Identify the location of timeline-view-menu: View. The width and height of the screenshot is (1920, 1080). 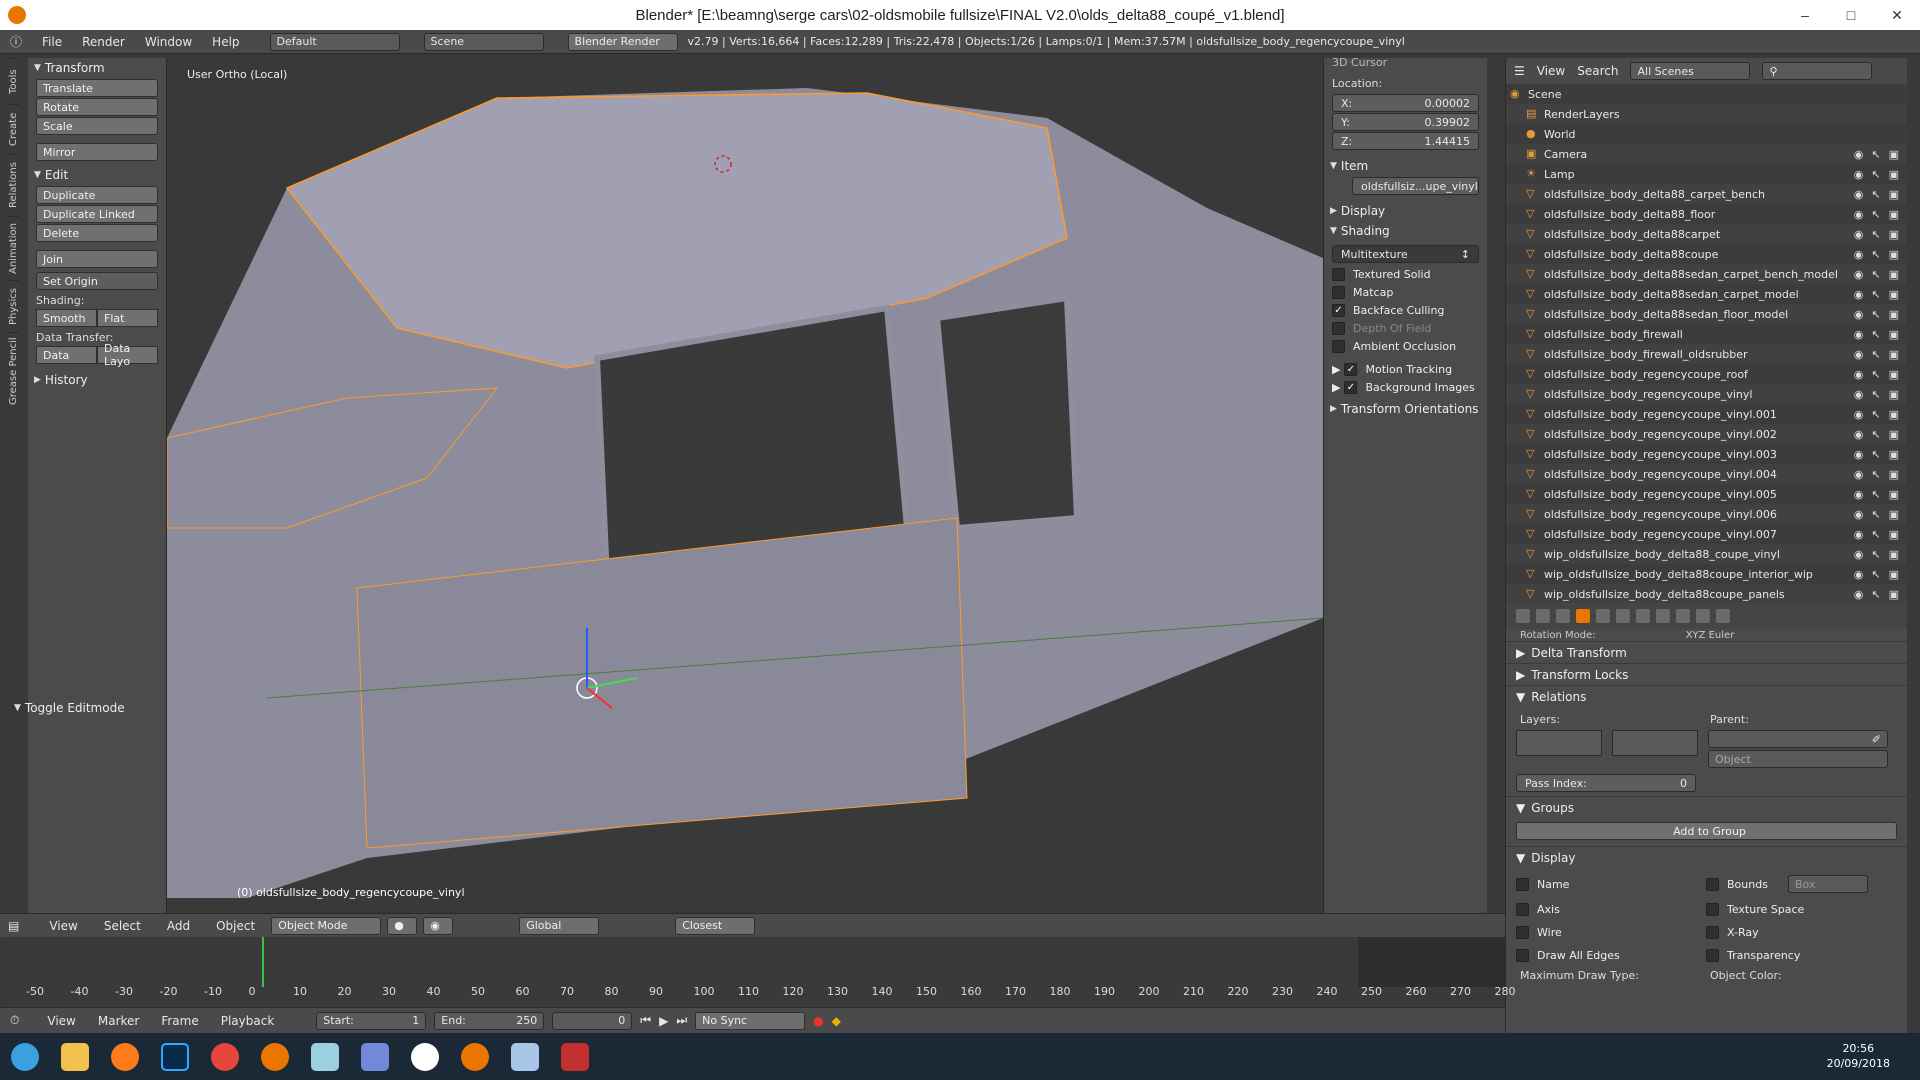
(61, 1021).